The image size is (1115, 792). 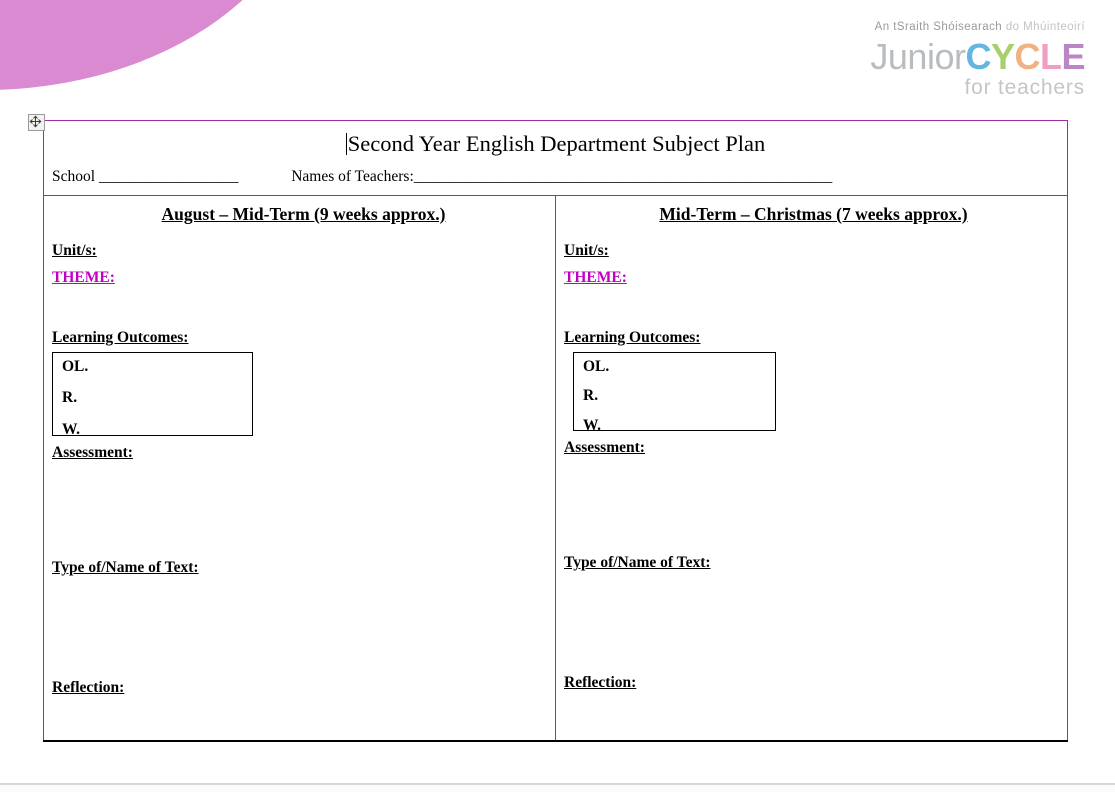 I want to click on learning-outcomes-box-1: OL. R. W., so click(x=152, y=394).